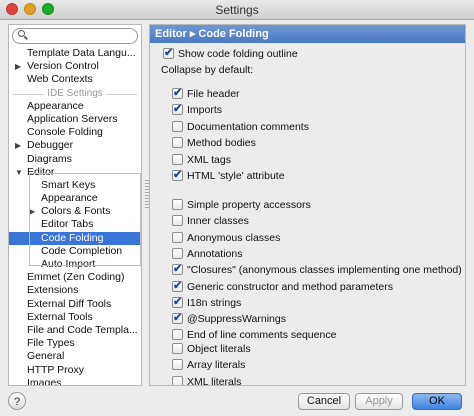 This screenshot has height=416, width=474. Describe the element at coordinates (41, 171) in the screenshot. I see `tree-item-label: Editor` at that location.